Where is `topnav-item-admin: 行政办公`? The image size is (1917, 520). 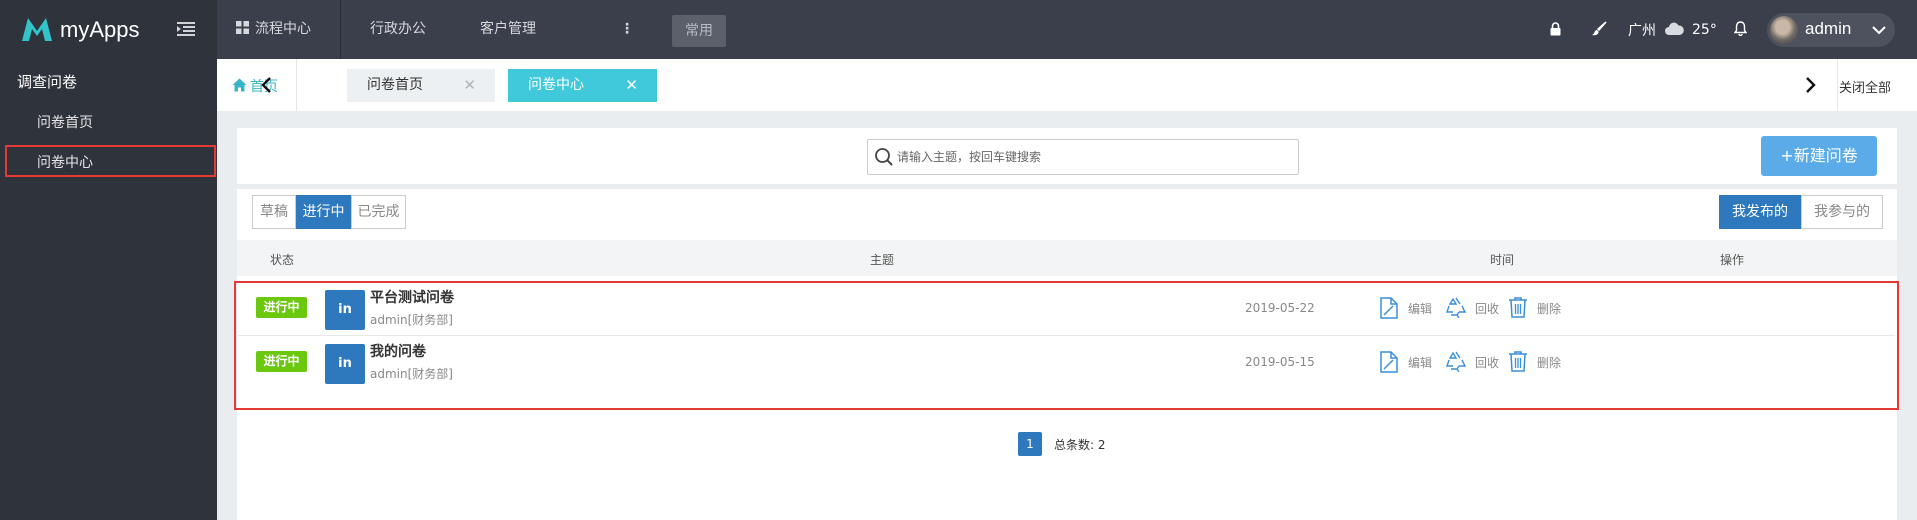 topnav-item-admin: 行政办公 is located at coordinates (398, 29).